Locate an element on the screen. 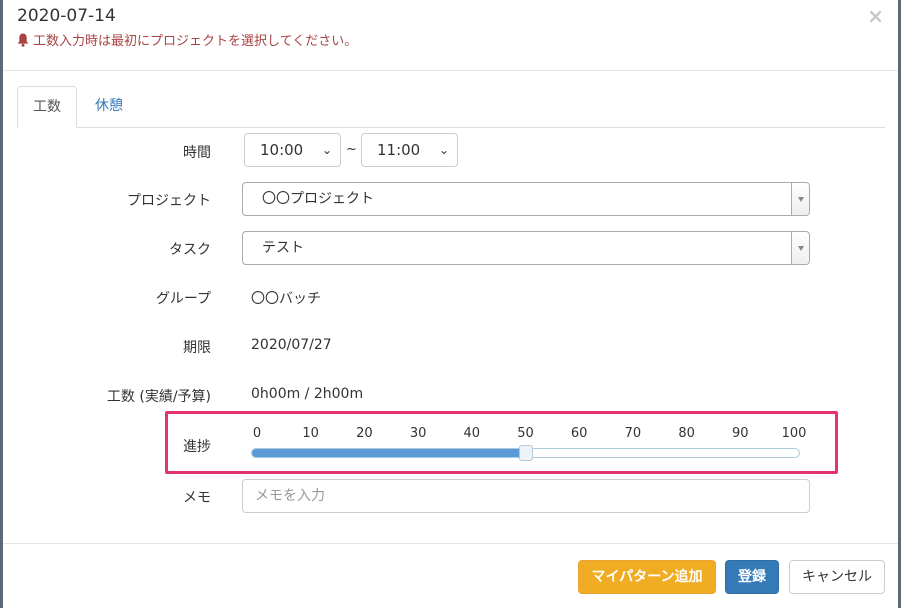 The image size is (901, 608). modal-footer: マイパターン追加 登録 キャンセル is located at coordinates (450, 575).